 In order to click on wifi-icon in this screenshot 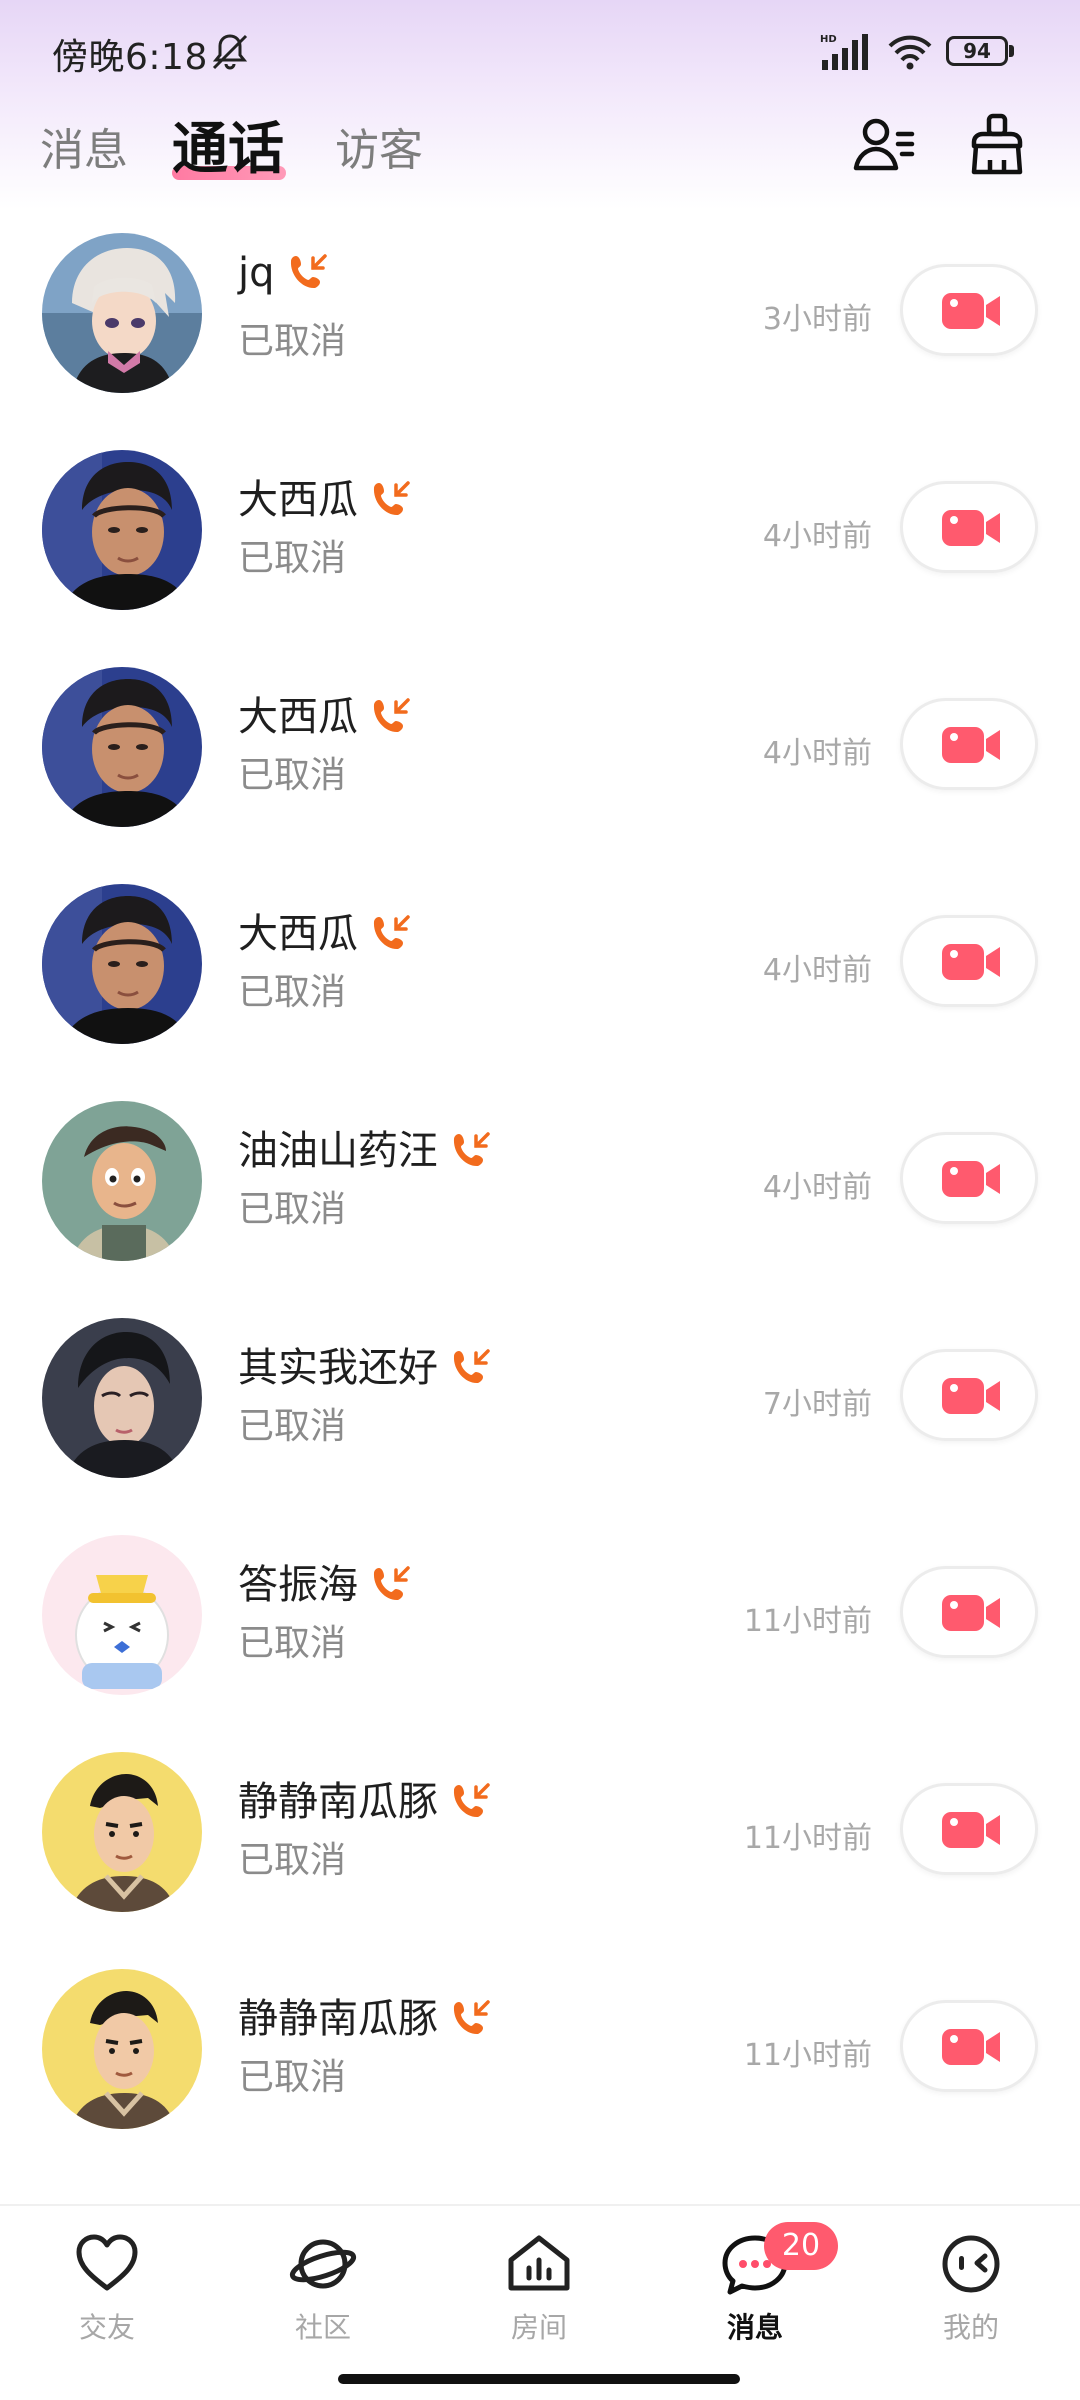, I will do `click(910, 52)`.